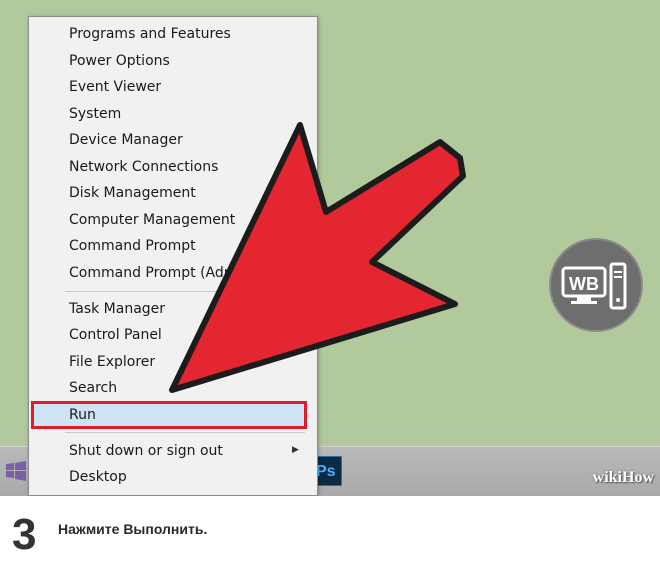  Describe the element at coordinates (584, 284) in the screenshot. I see `wb-logo-text: WB` at that location.